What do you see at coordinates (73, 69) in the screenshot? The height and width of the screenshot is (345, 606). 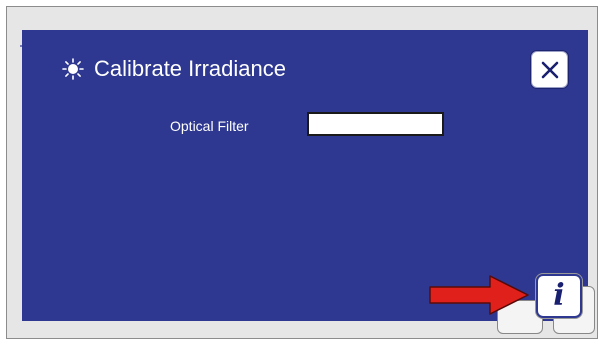 I see `sun-icon` at bounding box center [73, 69].